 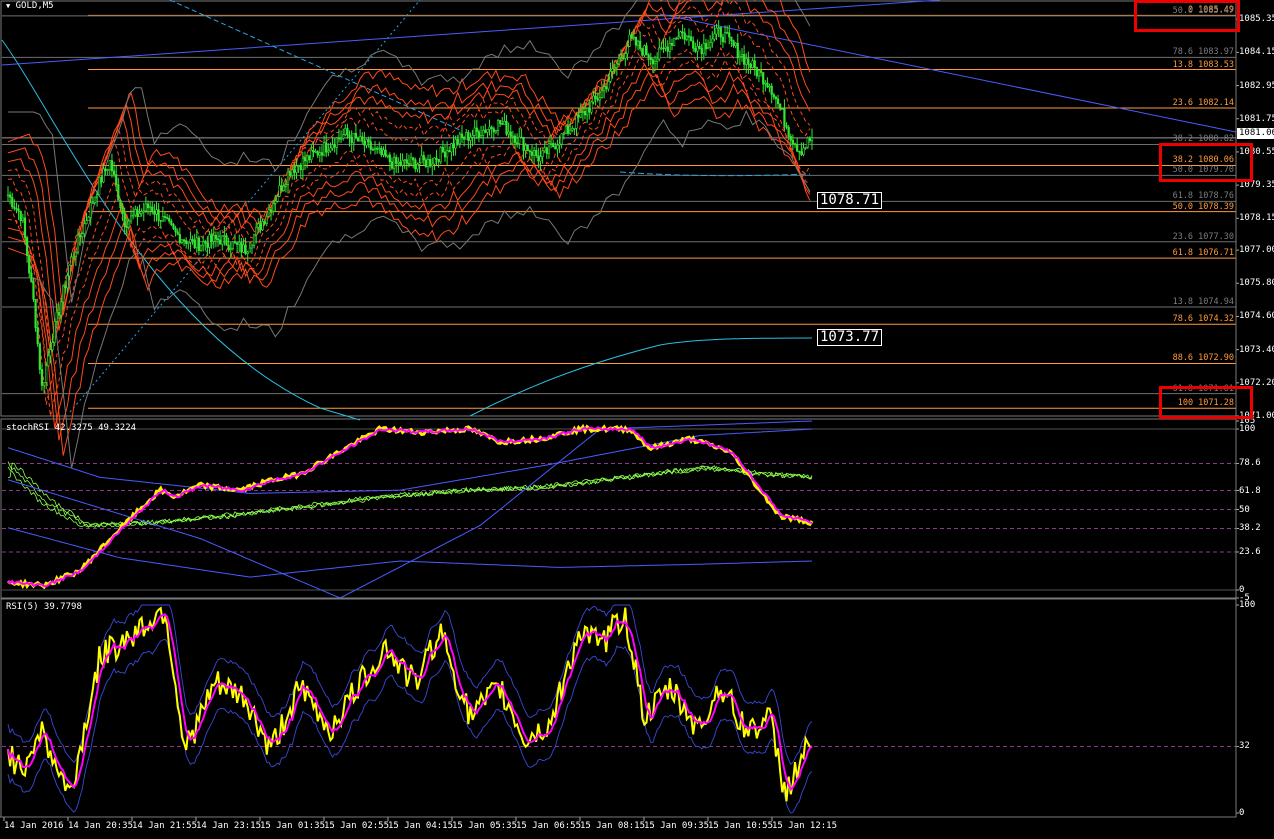 I want to click on price-box-upper: 1078.71, so click(x=850, y=200).